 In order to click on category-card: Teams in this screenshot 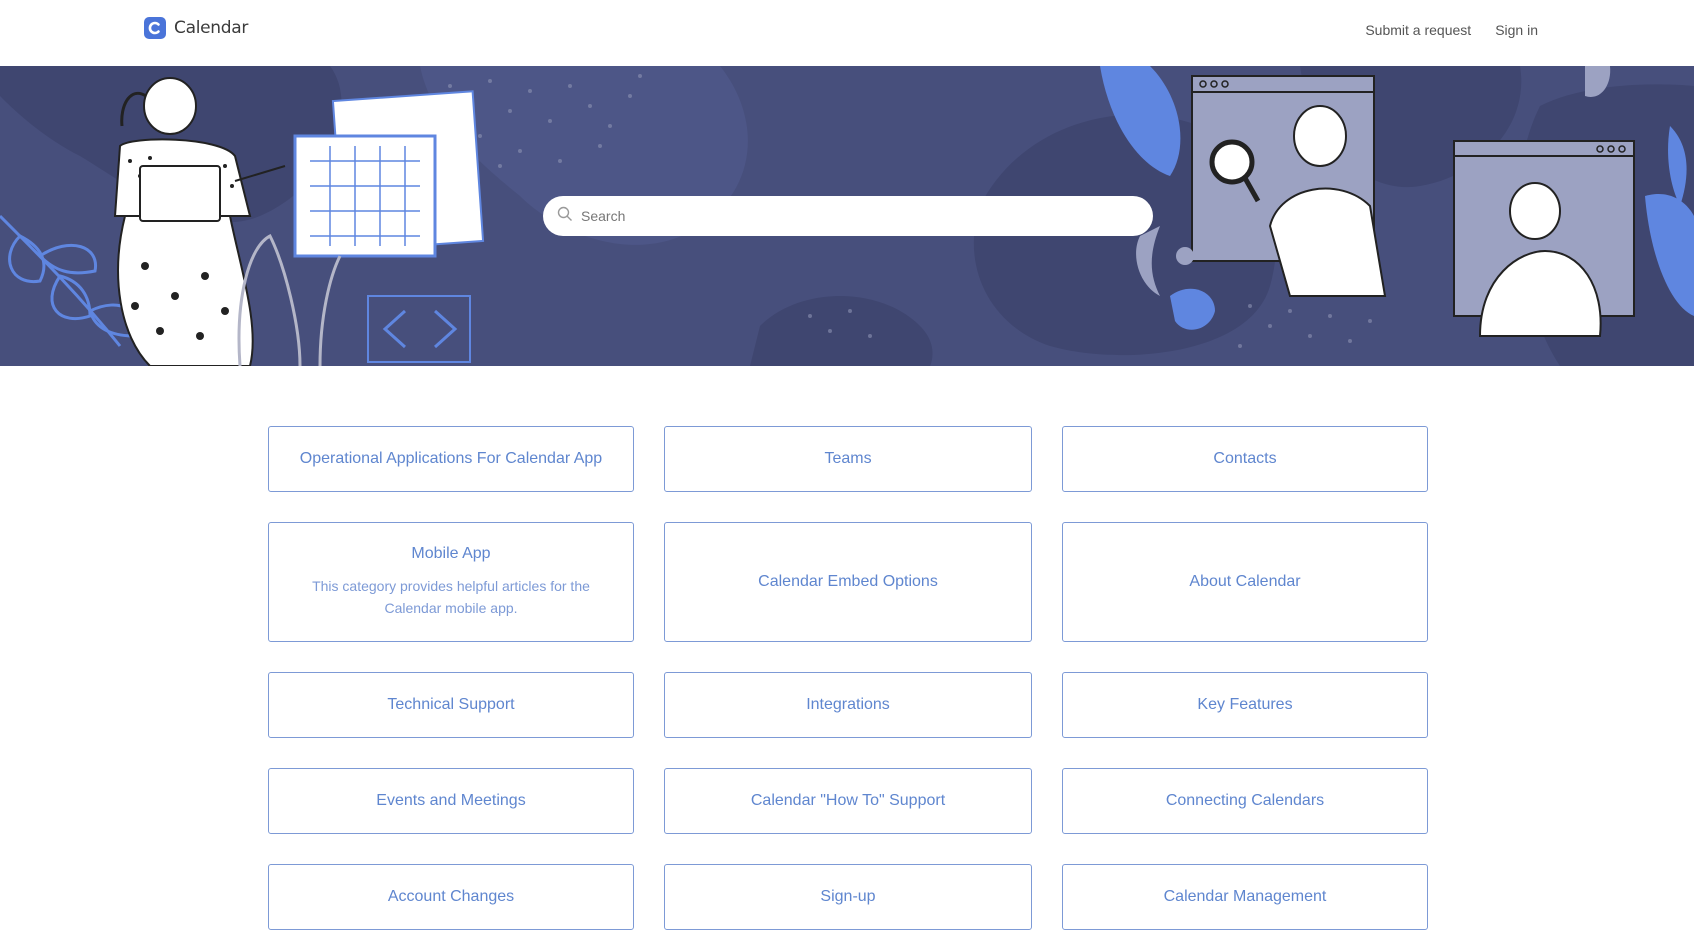, I will do `click(848, 459)`.